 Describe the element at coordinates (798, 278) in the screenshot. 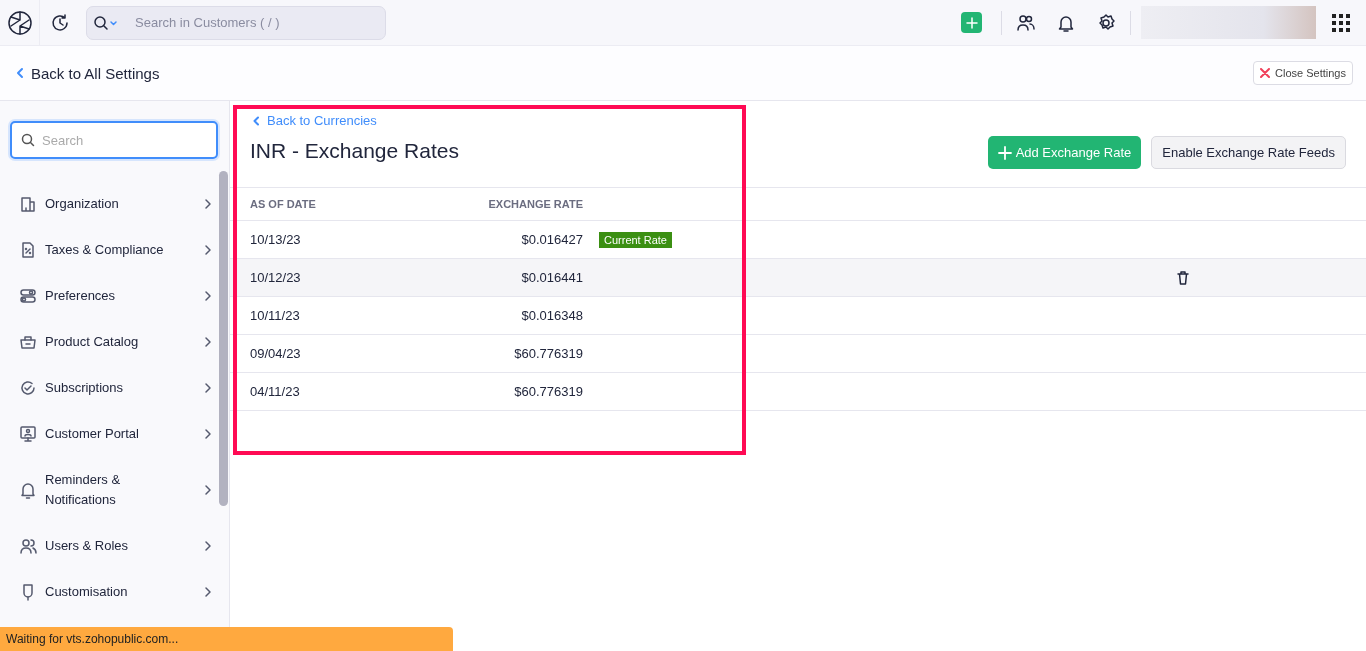

I see `table-row: 10/12/23 $0.016441` at that location.